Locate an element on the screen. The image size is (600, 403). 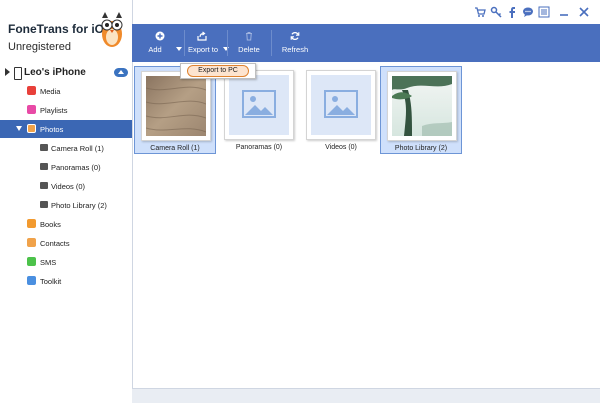
sidebar-item-sms: SMS is located at coordinates (66, 262).